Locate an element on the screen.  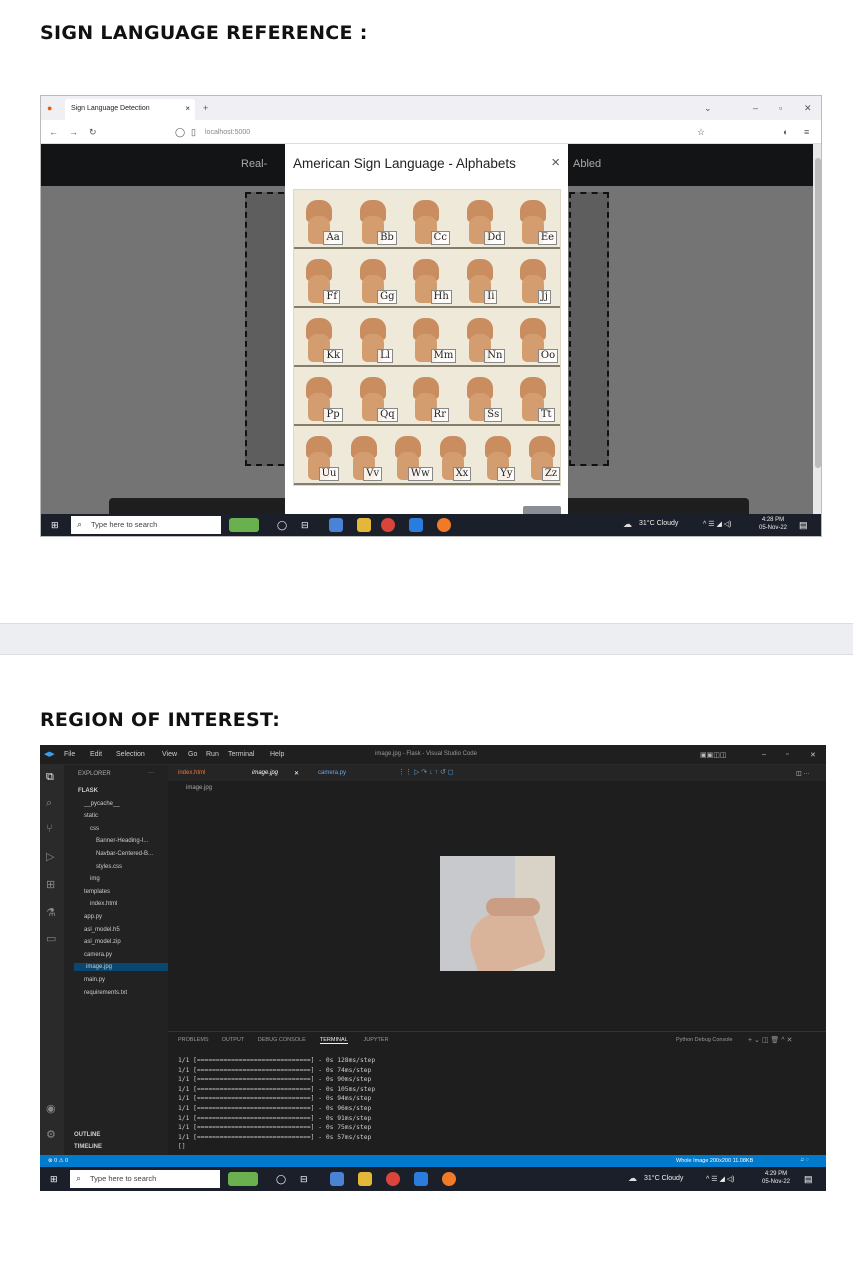
outline-section: OUTLINE is located at coordinates (87, 1135).